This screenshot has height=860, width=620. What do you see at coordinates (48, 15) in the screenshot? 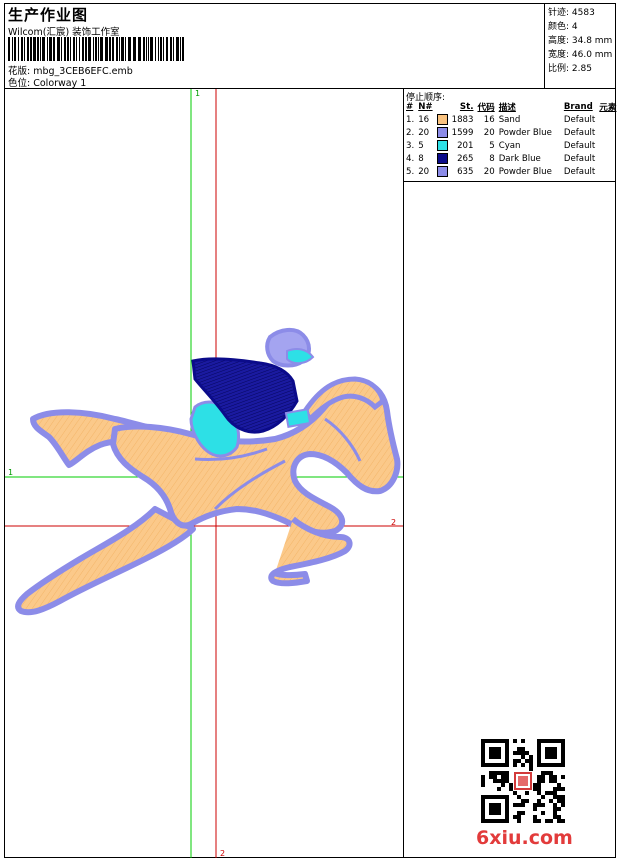
I see `page-title: 生产作业图` at bounding box center [48, 15].